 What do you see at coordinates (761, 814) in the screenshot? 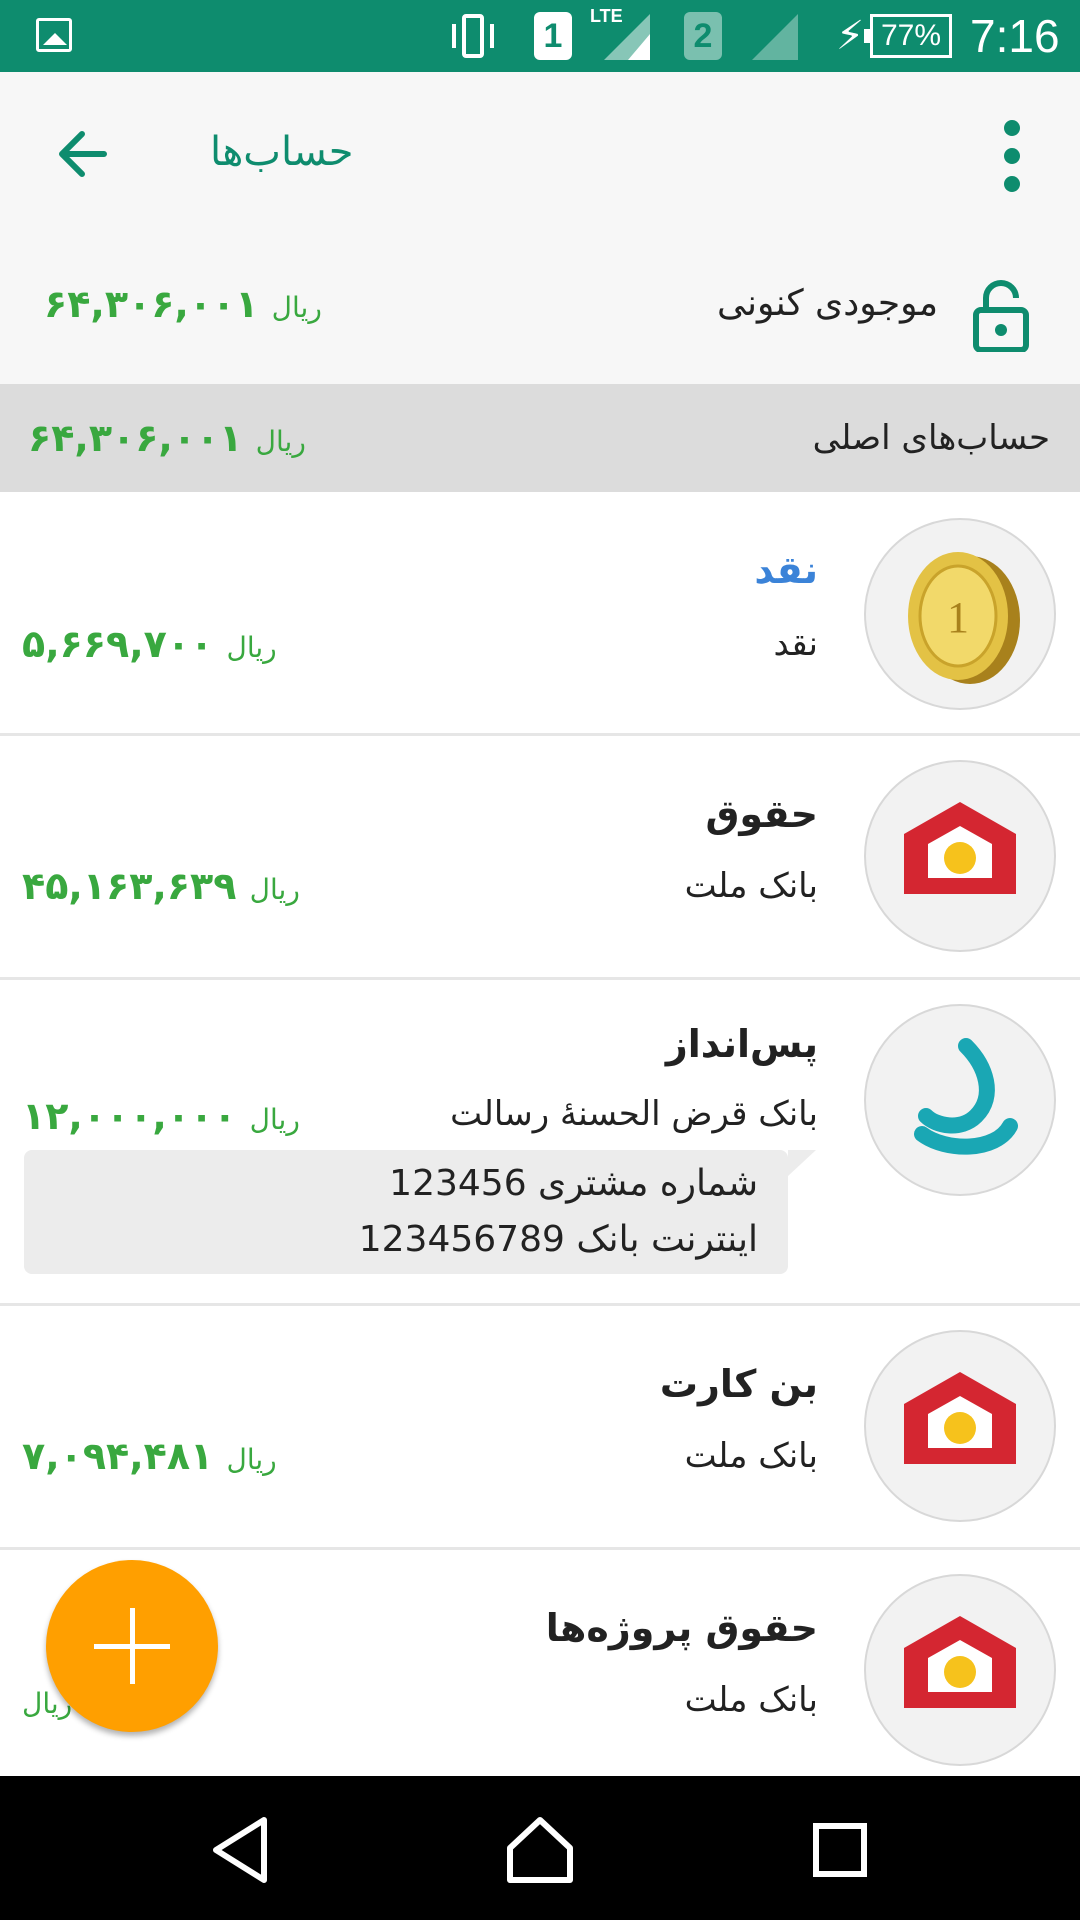
I see `account-name: حقوق` at bounding box center [761, 814].